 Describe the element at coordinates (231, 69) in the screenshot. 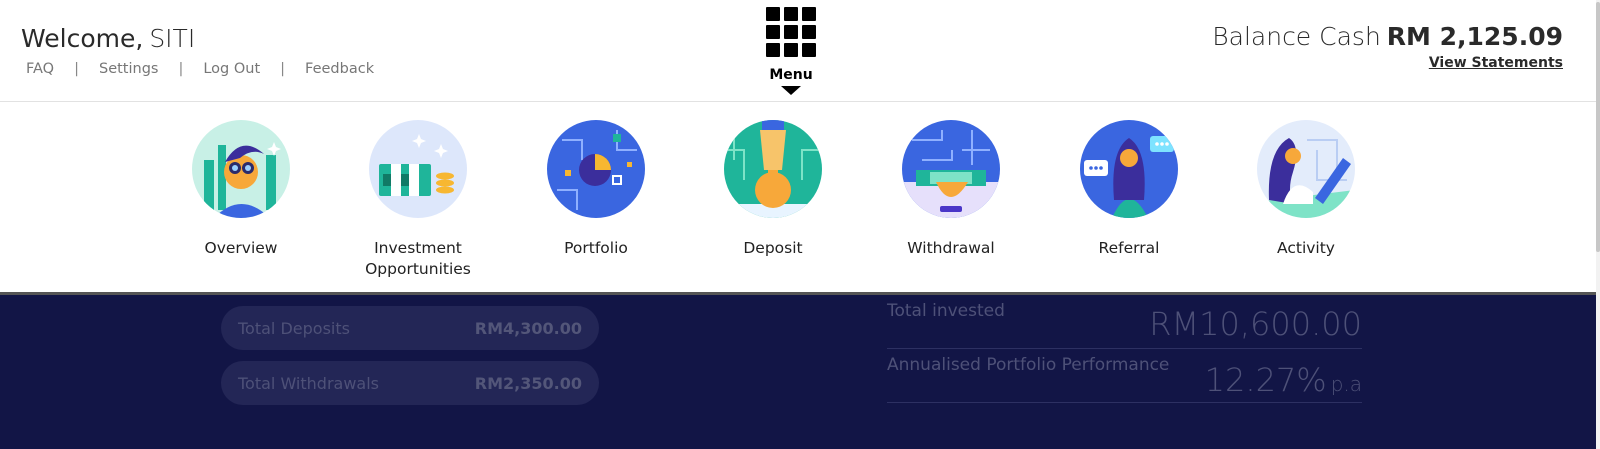

I see `logout-link: Log Out` at that location.